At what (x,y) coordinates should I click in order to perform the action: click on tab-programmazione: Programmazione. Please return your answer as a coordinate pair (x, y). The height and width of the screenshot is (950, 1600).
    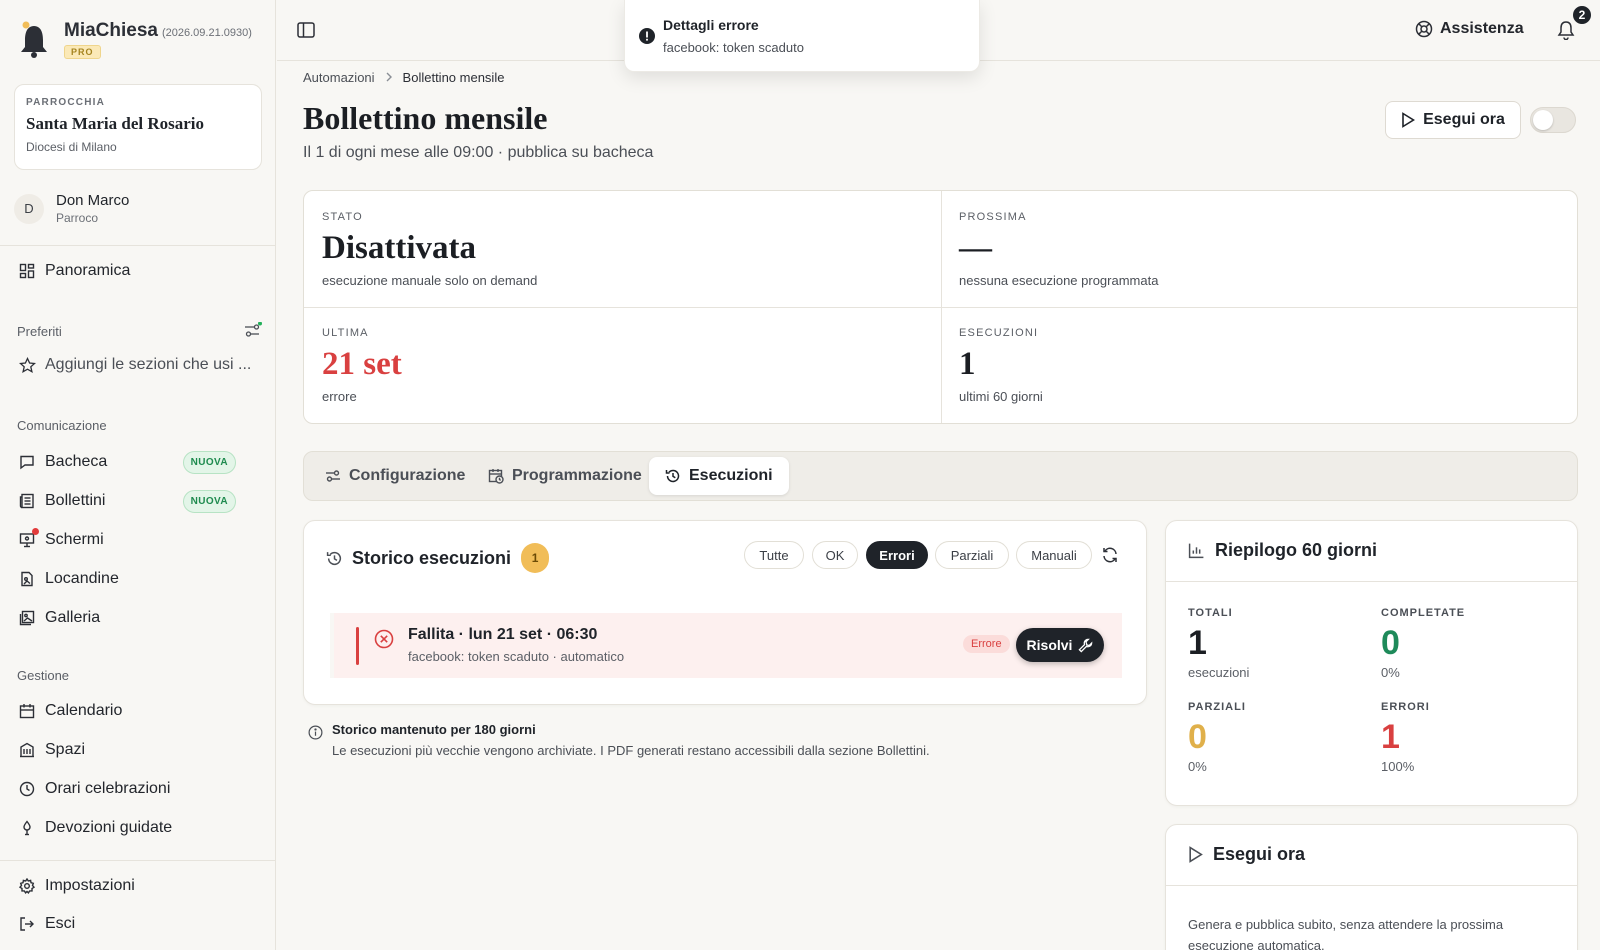
    Looking at the image, I should click on (565, 476).